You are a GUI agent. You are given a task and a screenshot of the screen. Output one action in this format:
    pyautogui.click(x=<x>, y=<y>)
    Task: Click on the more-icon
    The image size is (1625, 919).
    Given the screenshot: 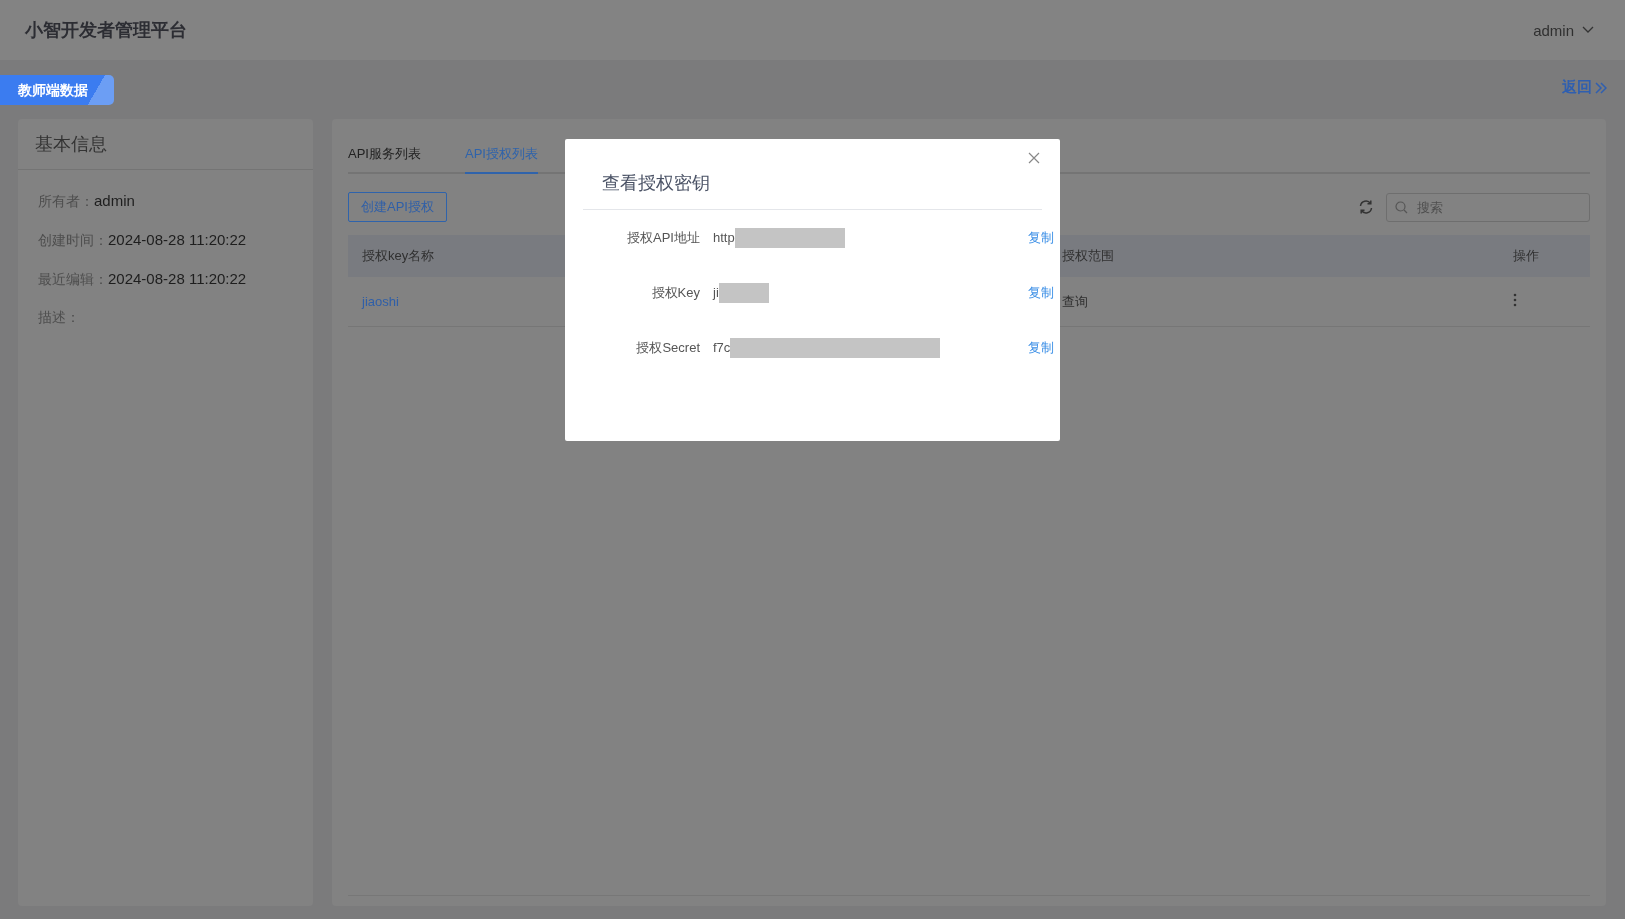 What is the action you would take?
    pyautogui.click(x=1515, y=300)
    